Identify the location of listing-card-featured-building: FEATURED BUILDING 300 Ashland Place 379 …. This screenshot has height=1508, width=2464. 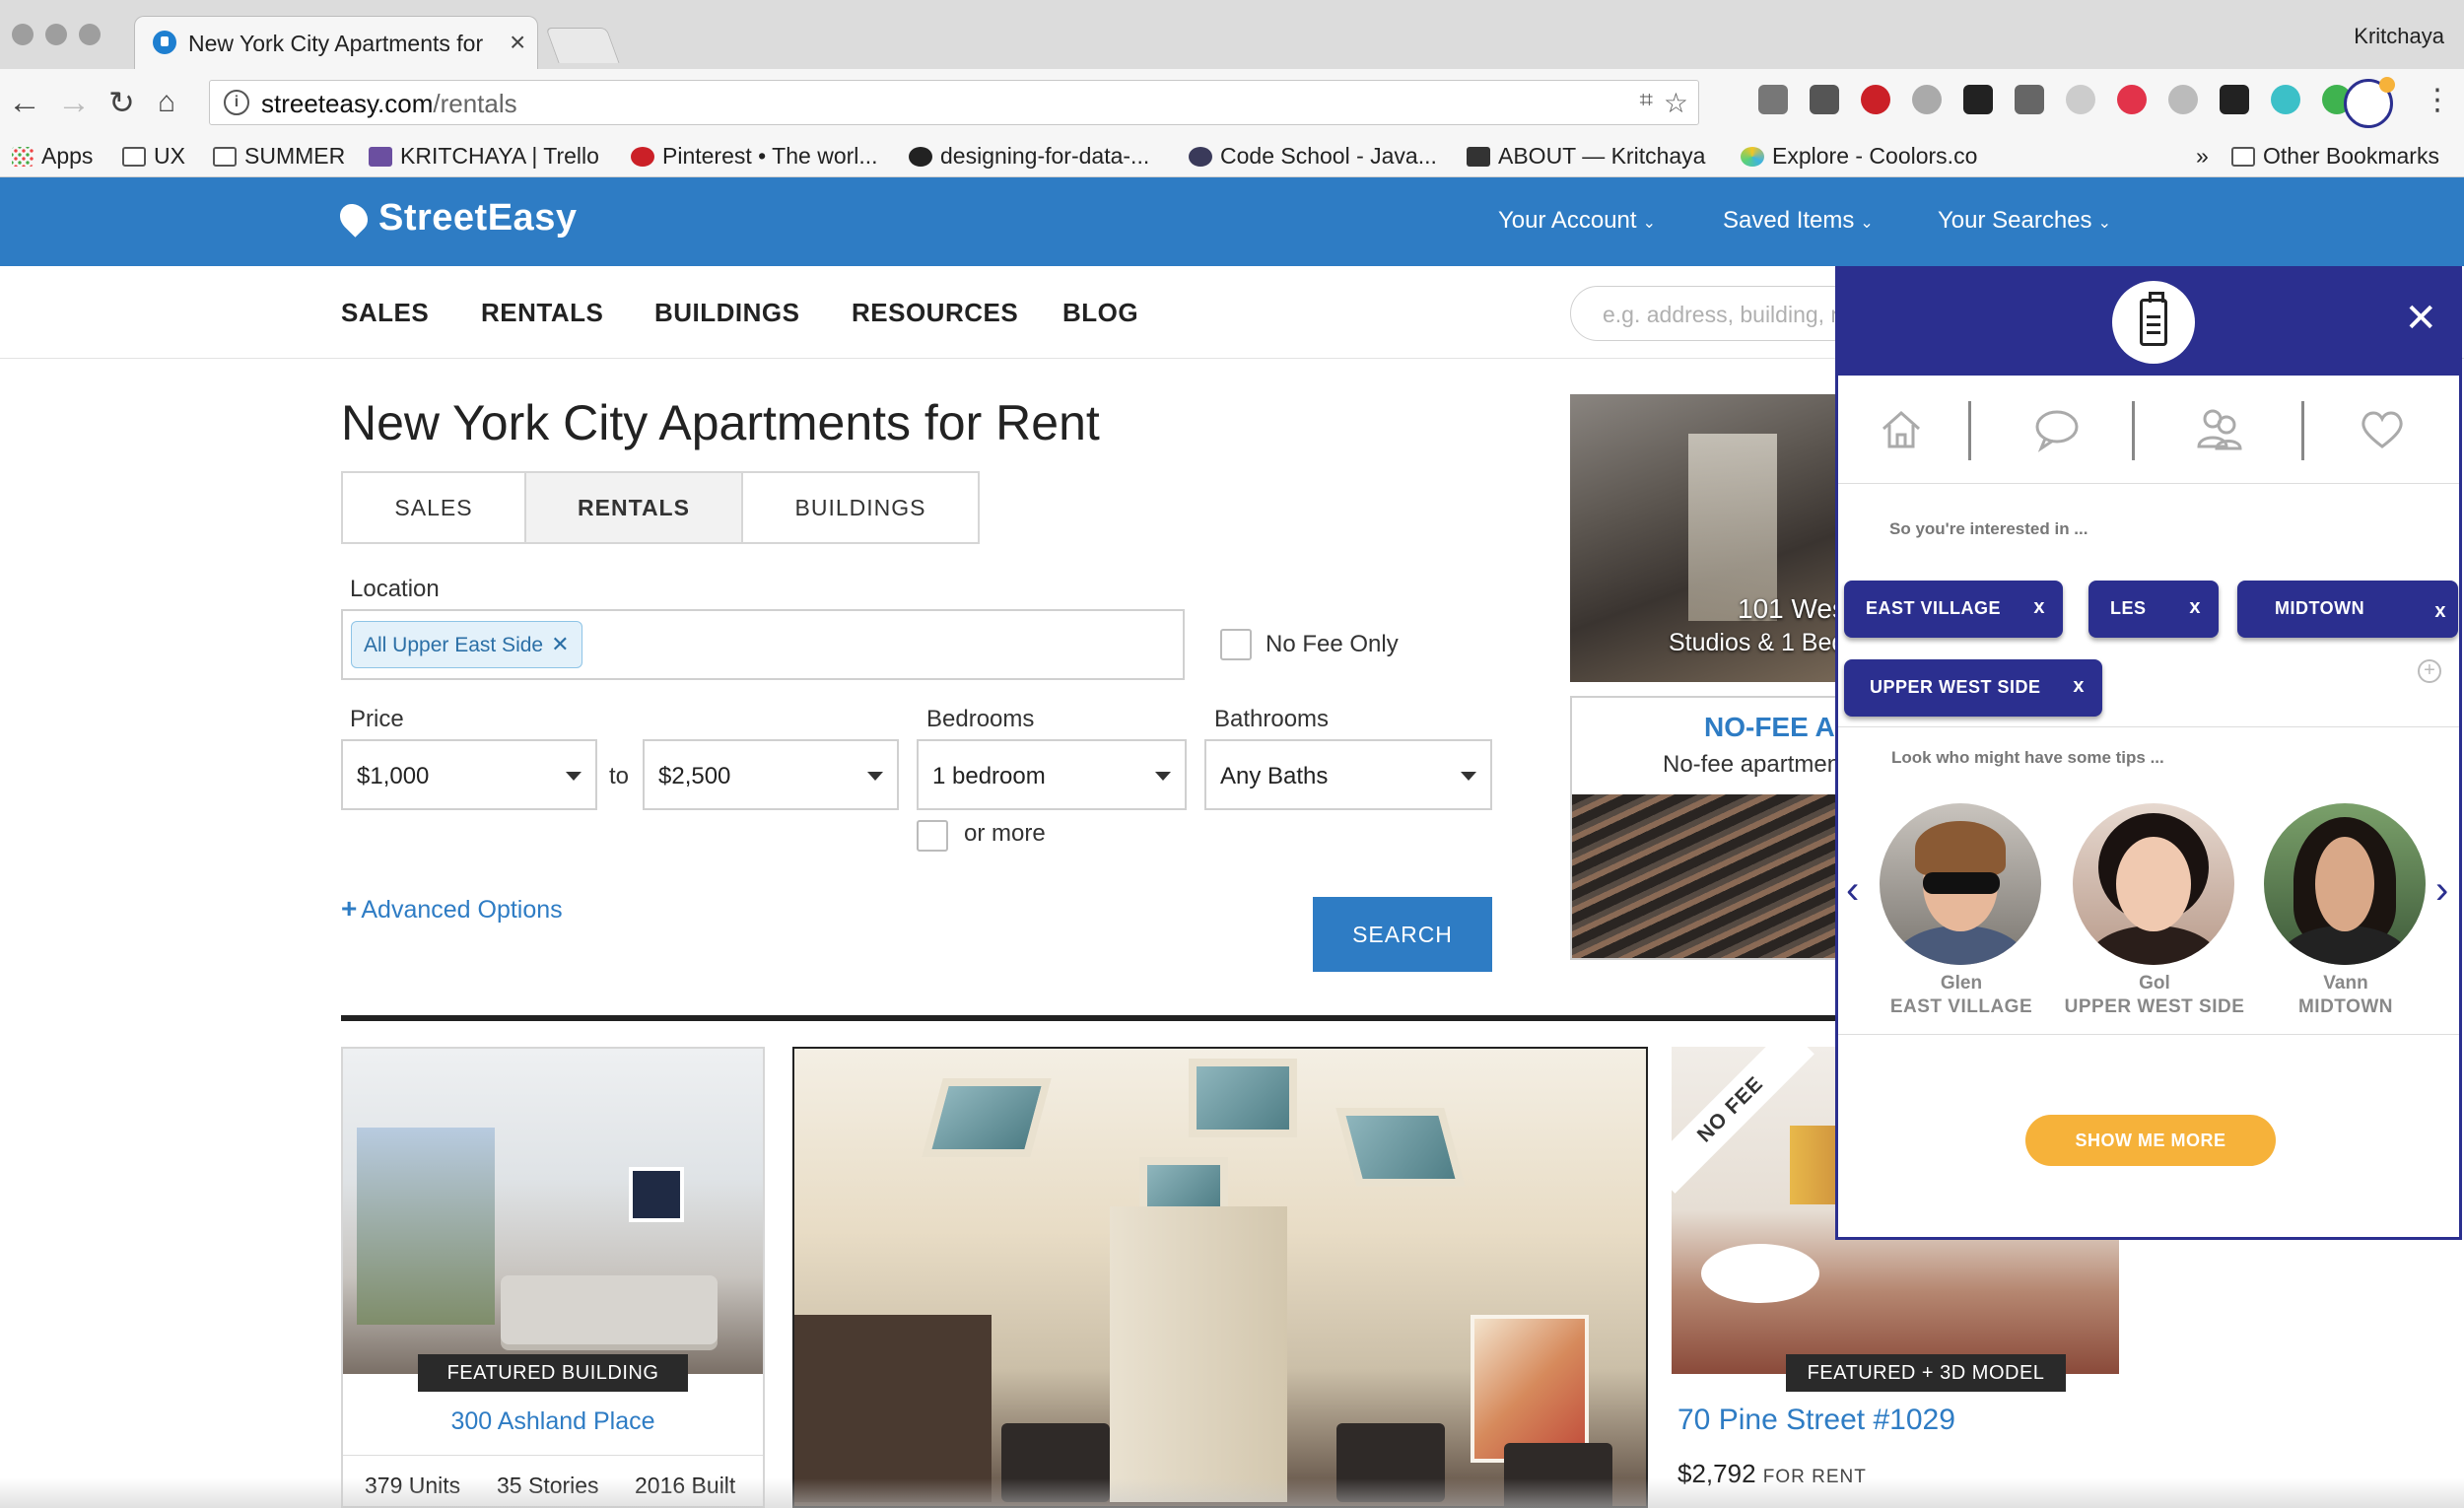
(553, 1278).